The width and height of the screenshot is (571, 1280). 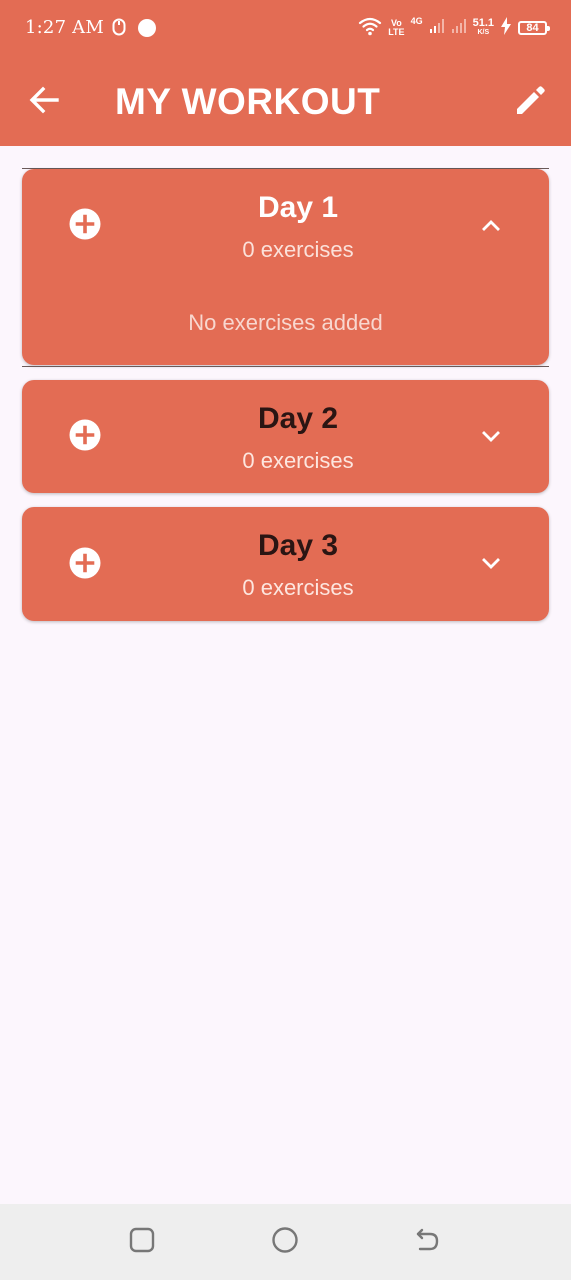 I want to click on battery-level: 84, so click(x=532, y=28).